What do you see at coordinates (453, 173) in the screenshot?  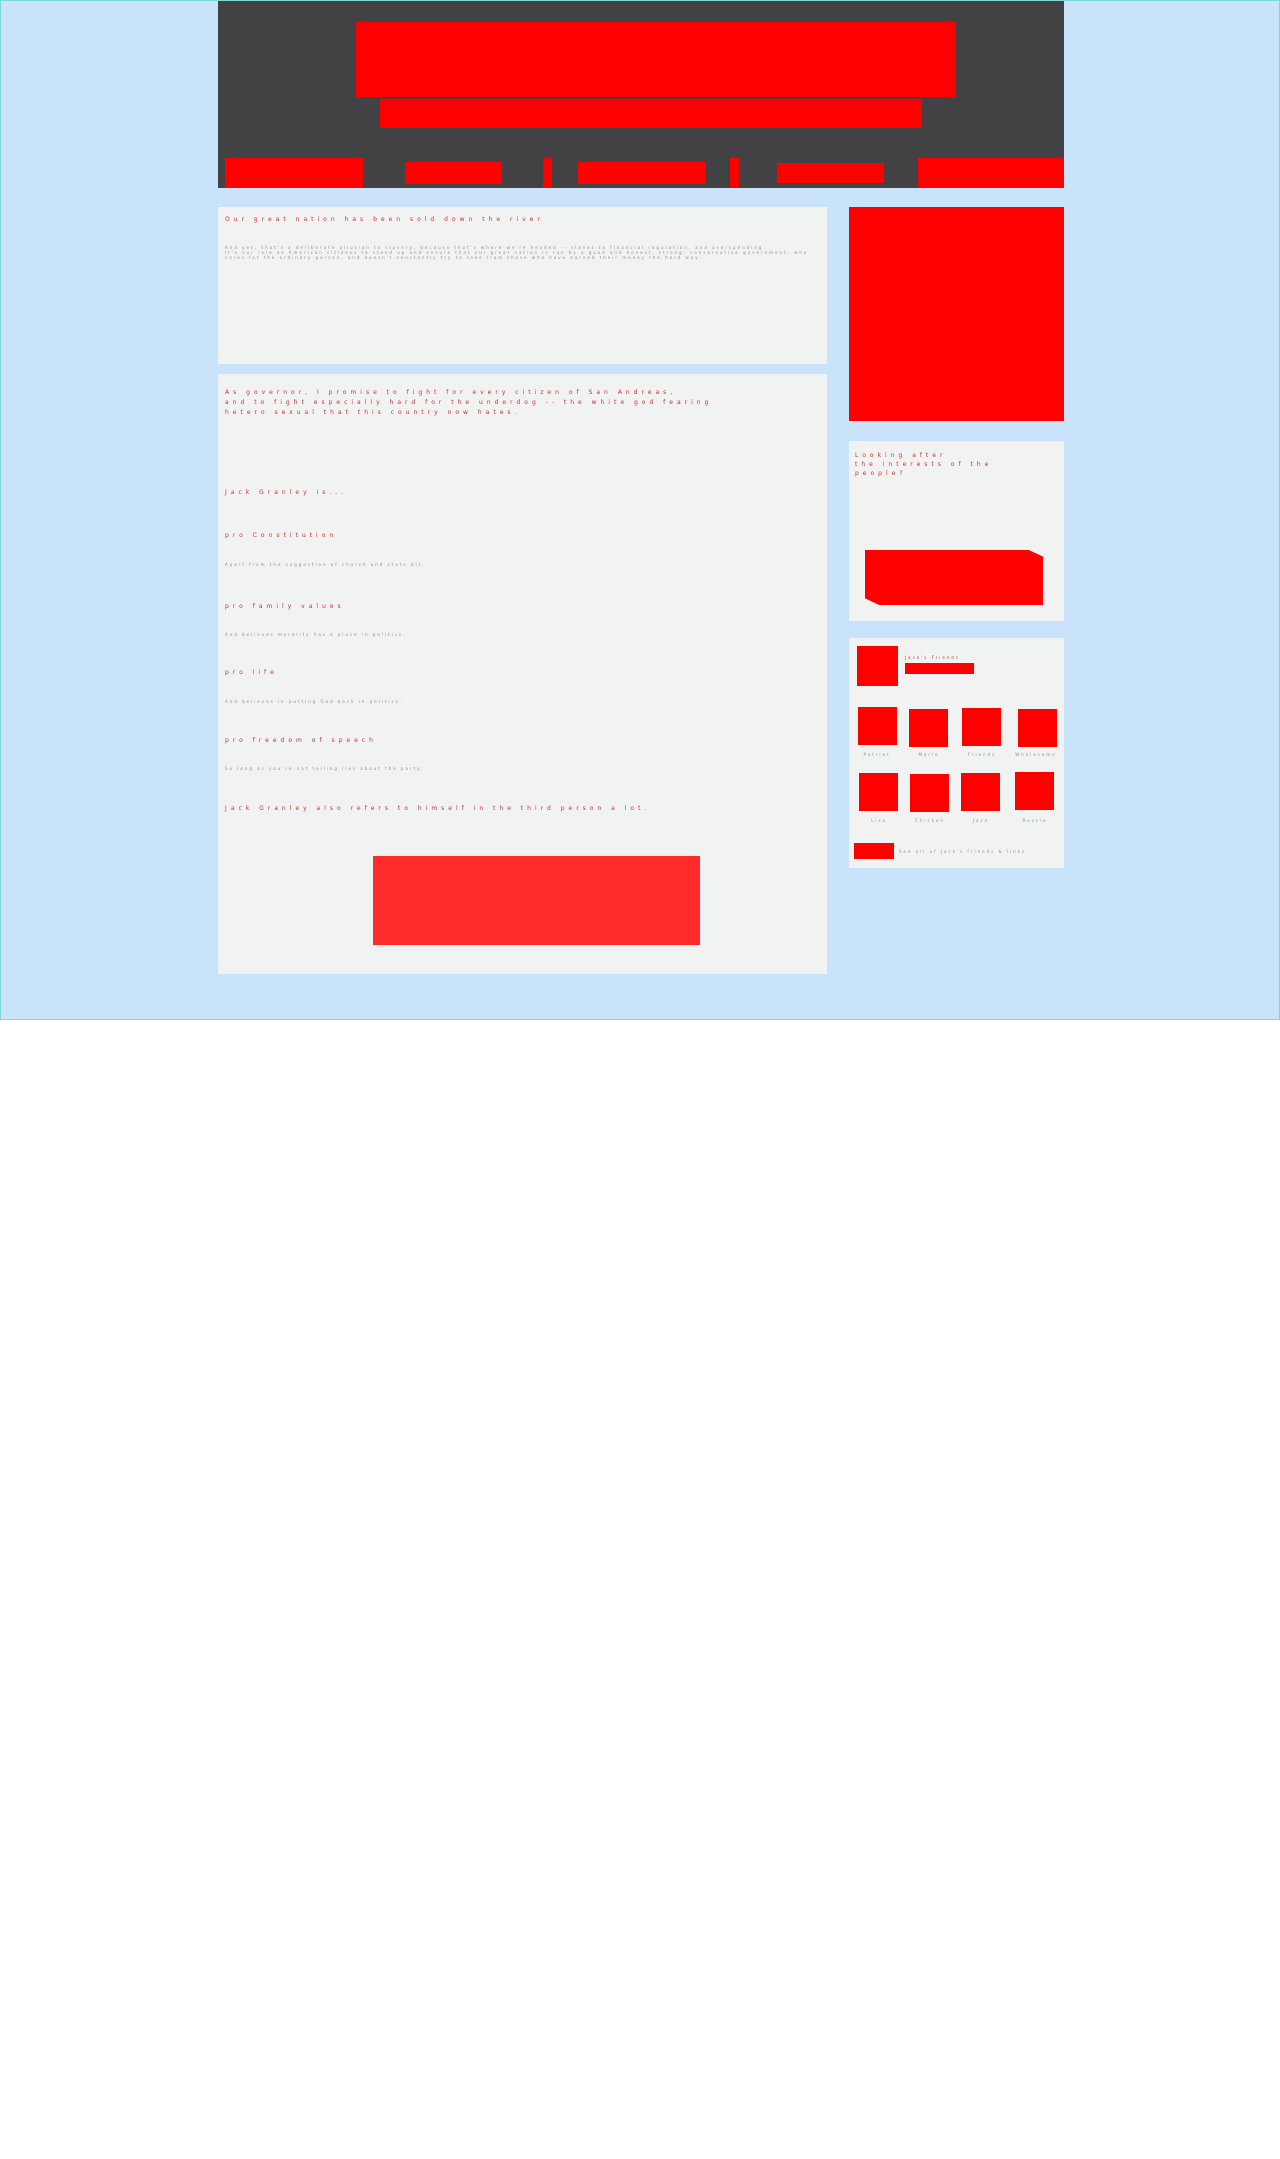 I see `nav-item-about` at bounding box center [453, 173].